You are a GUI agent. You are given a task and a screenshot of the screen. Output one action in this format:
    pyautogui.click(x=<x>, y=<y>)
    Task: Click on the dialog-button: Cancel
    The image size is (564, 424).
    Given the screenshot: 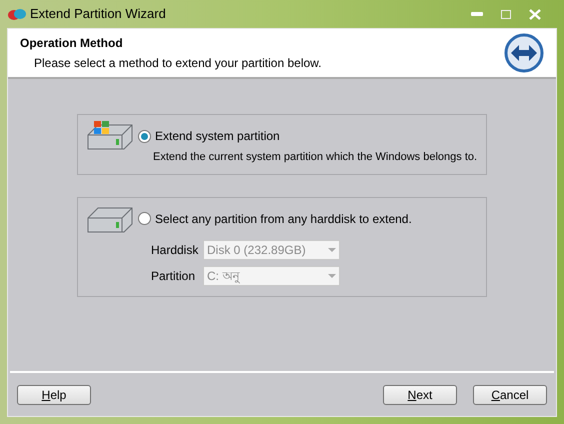 What is the action you would take?
    pyautogui.click(x=510, y=394)
    